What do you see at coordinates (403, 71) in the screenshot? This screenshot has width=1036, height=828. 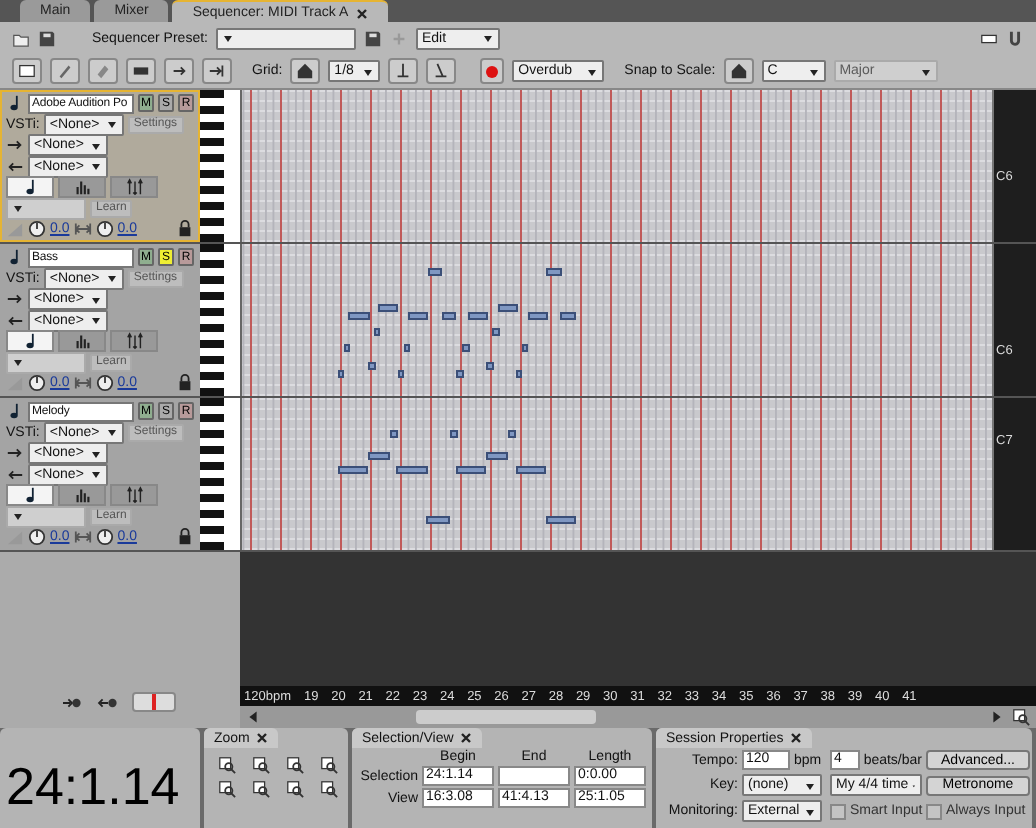 I see `quantize-button` at bounding box center [403, 71].